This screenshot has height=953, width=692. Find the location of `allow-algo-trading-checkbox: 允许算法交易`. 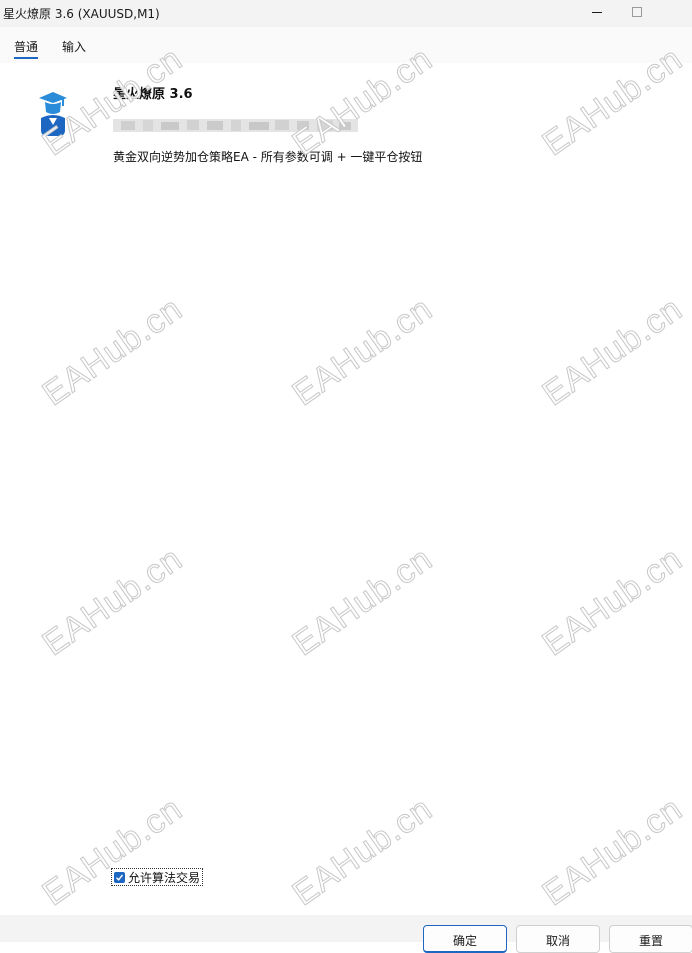

allow-algo-trading-checkbox: 允许算法交易 is located at coordinates (157, 877).